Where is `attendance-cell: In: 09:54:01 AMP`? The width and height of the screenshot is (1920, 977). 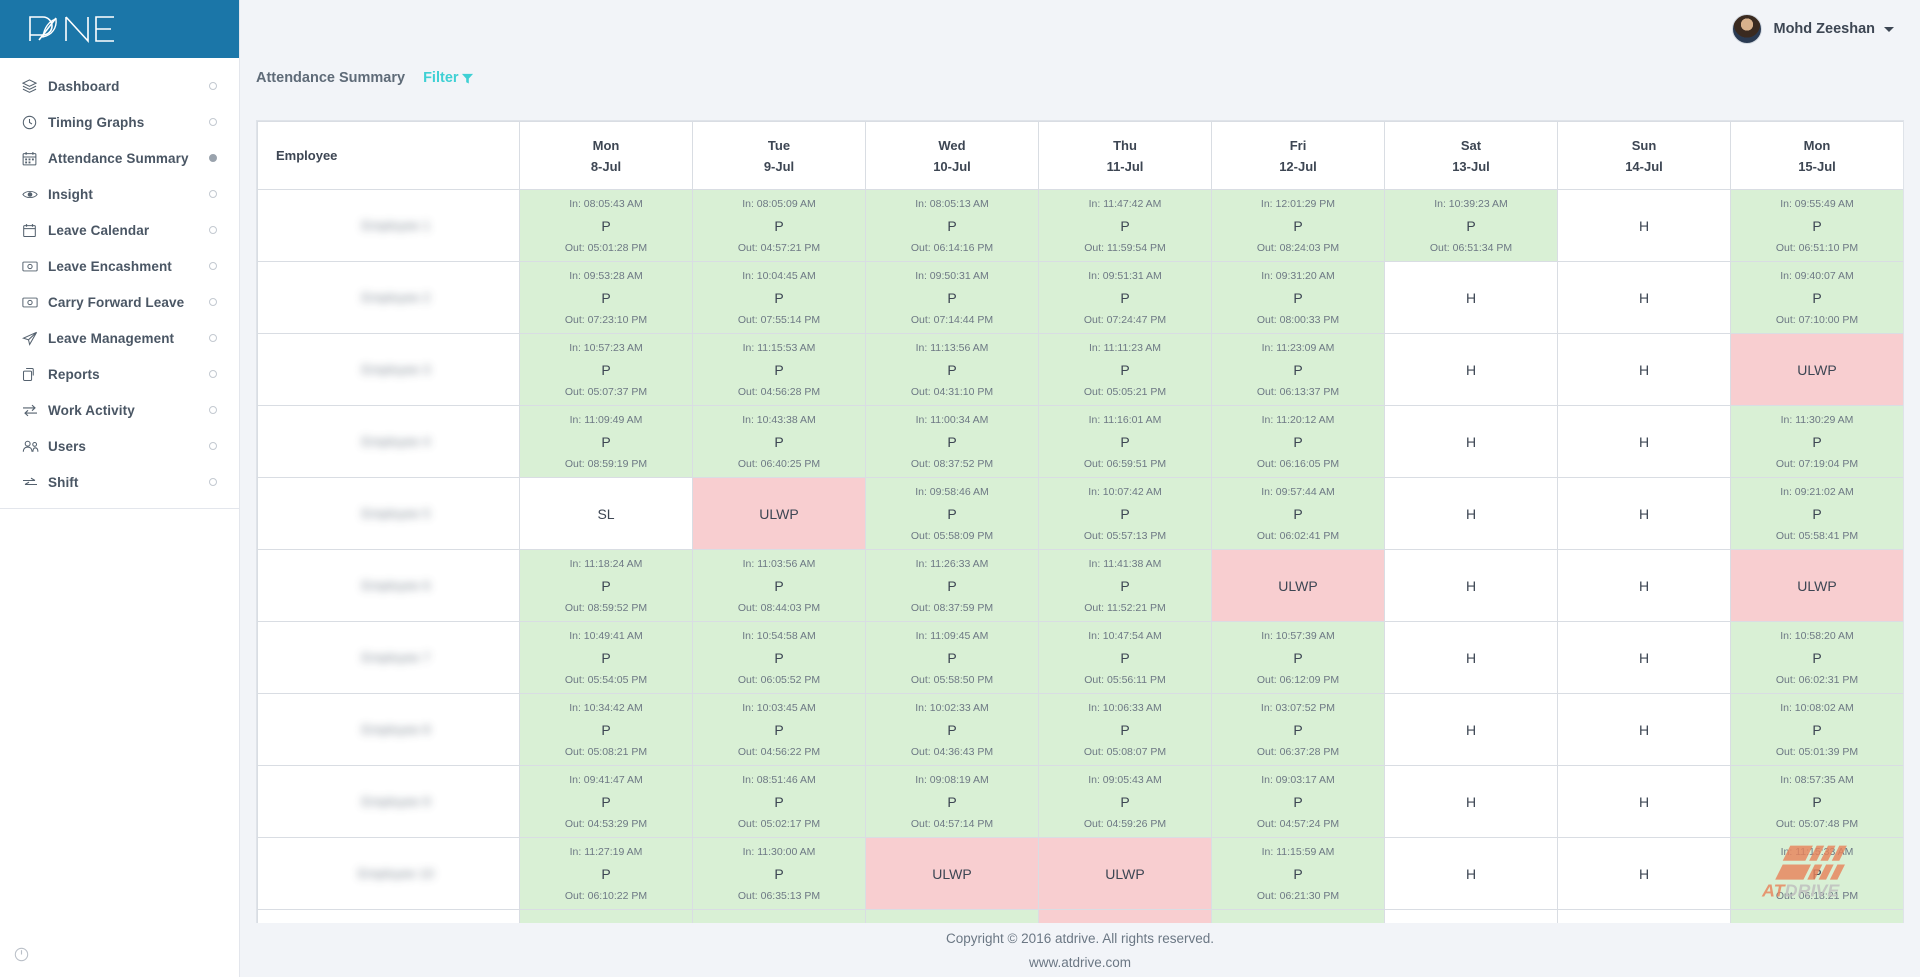
attendance-cell: In: 09:54:01 AMP is located at coordinates (952, 916).